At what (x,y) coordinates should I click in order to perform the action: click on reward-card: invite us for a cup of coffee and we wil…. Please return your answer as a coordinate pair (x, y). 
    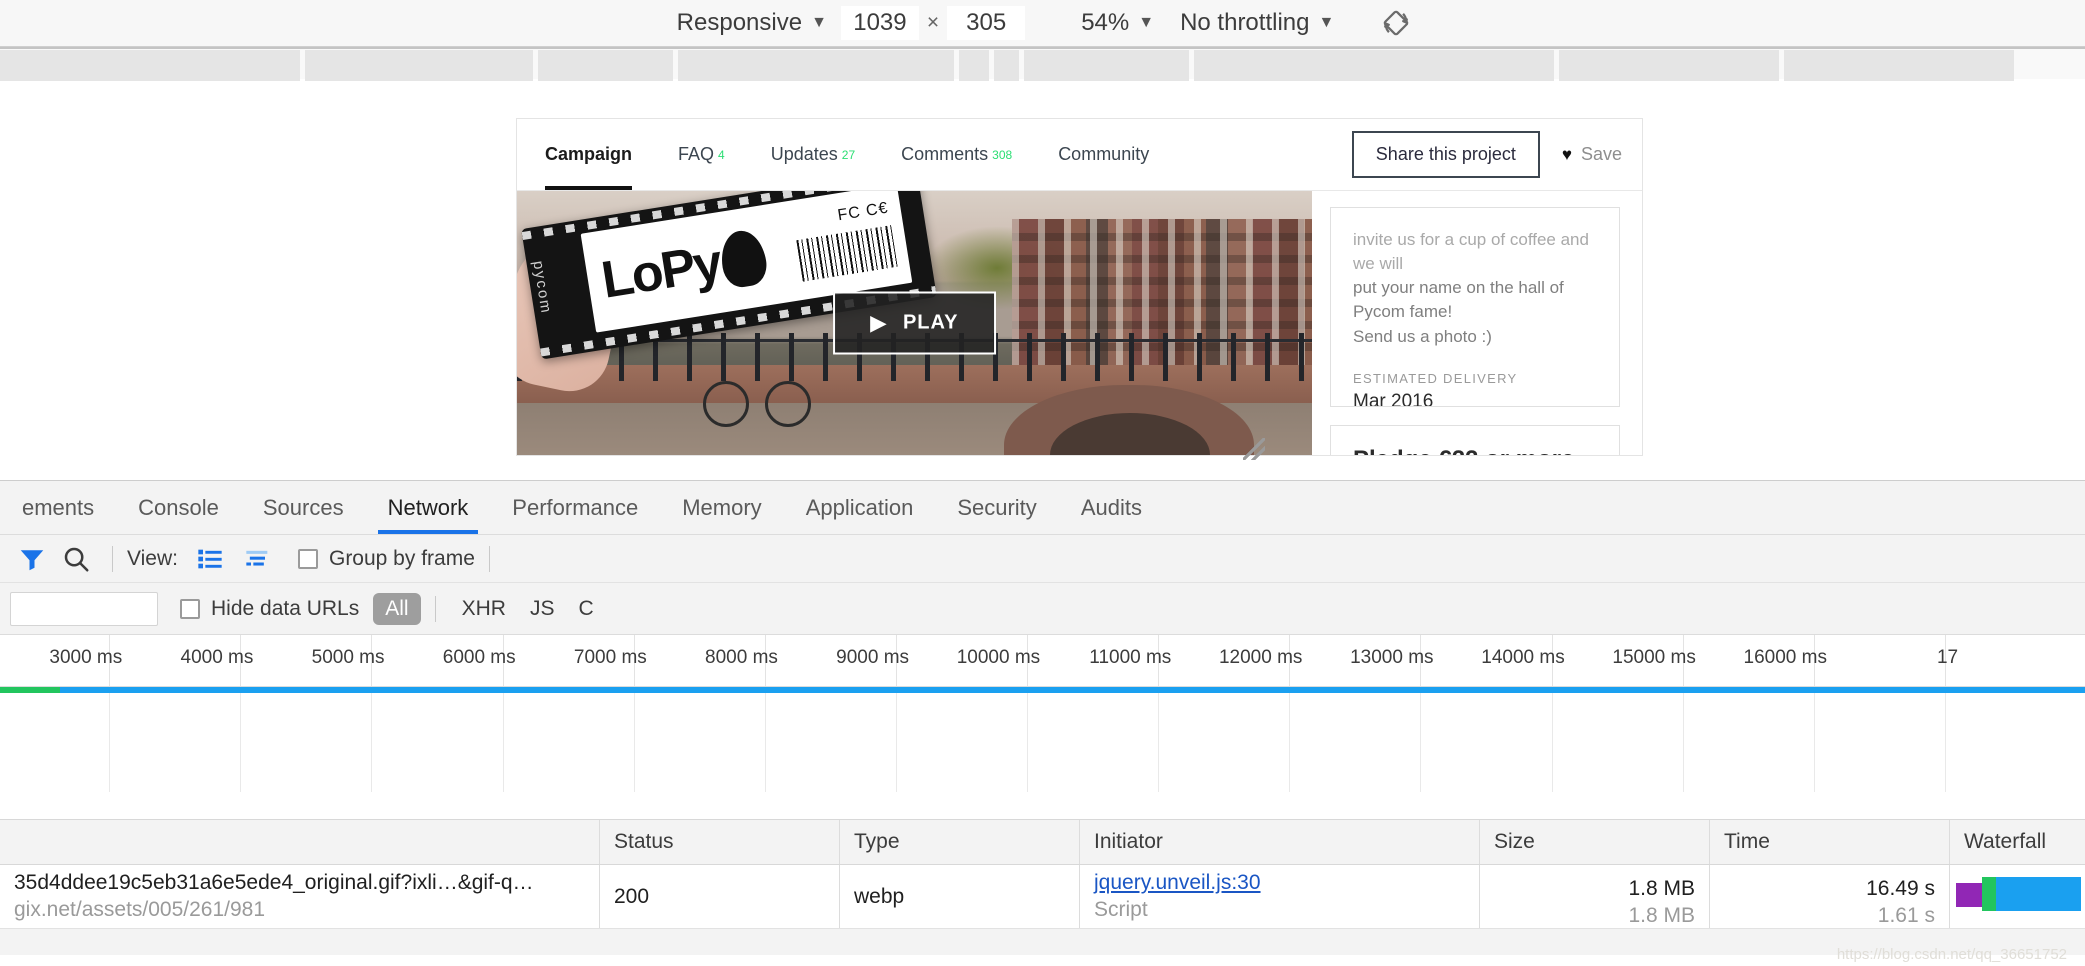
    Looking at the image, I should click on (1475, 307).